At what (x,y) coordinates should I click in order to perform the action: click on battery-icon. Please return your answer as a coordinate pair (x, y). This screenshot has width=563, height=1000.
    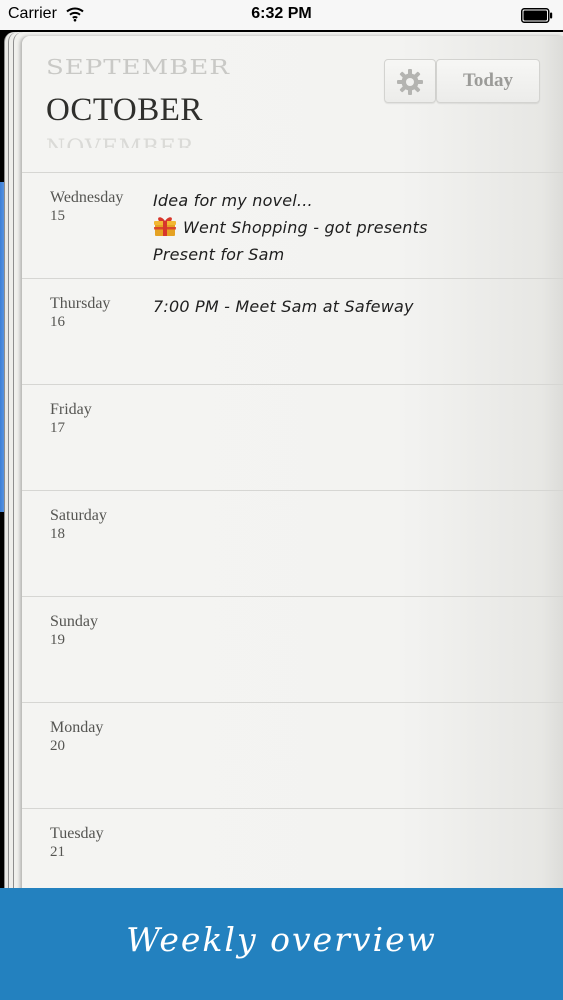
    Looking at the image, I should click on (537, 15).